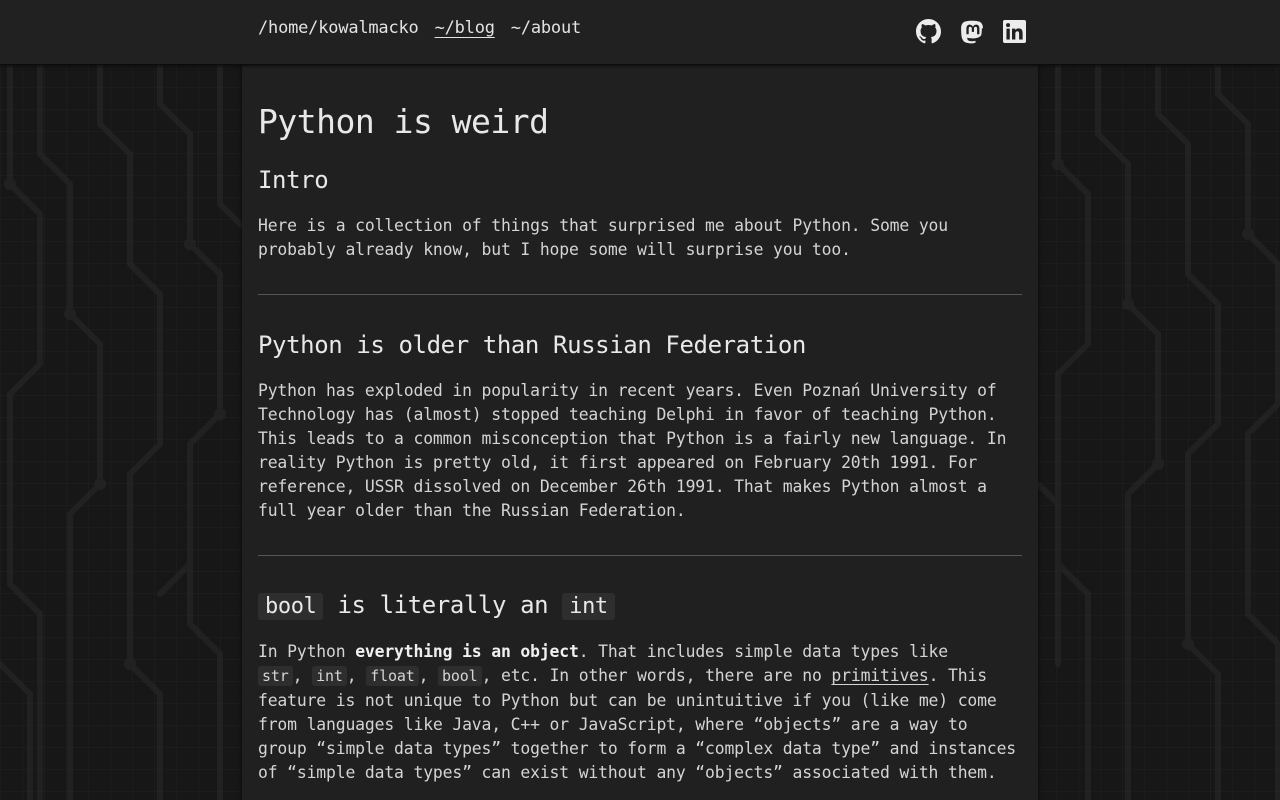 This screenshot has width=1280, height=800. I want to click on site-header: /home/kowalmacko ~/blog ~/about, so click(640, 32).